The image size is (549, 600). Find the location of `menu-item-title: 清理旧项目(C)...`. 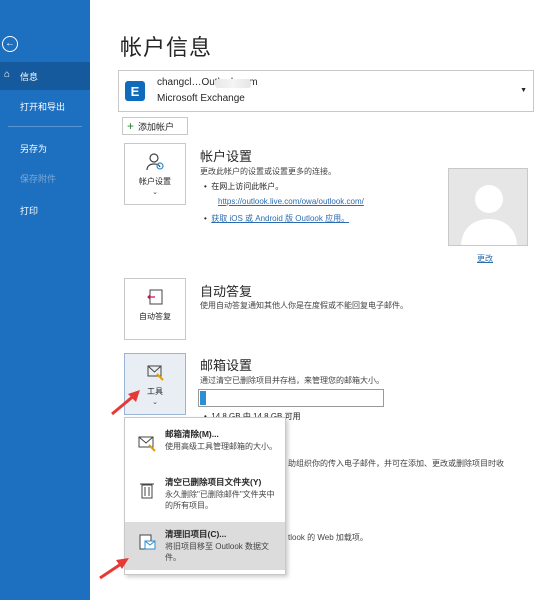

menu-item-title: 清理旧项目(C)... is located at coordinates (196, 534).